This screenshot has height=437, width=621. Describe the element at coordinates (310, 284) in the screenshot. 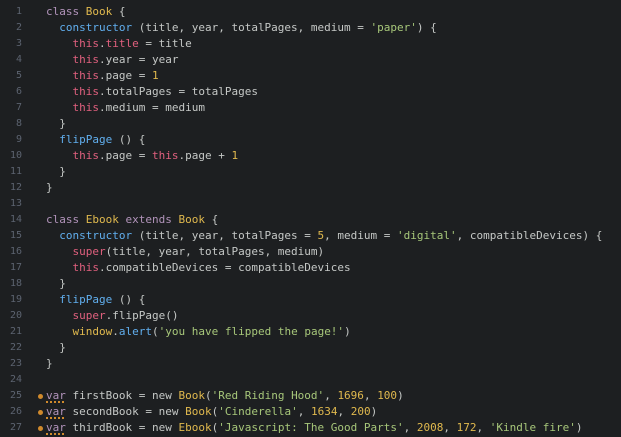

I see `code-line: 18 }` at that location.